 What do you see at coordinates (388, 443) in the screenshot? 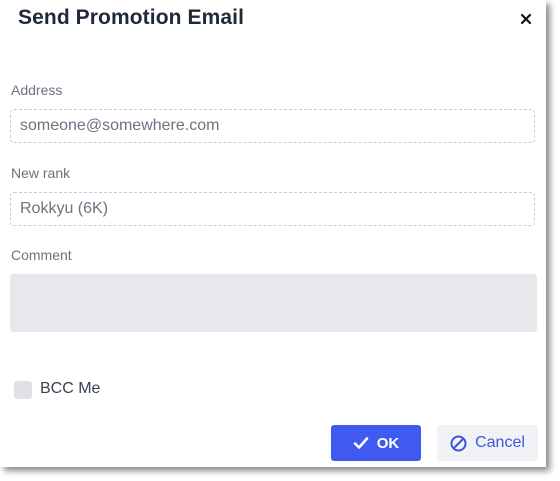
I see `ok-button-label: OK` at bounding box center [388, 443].